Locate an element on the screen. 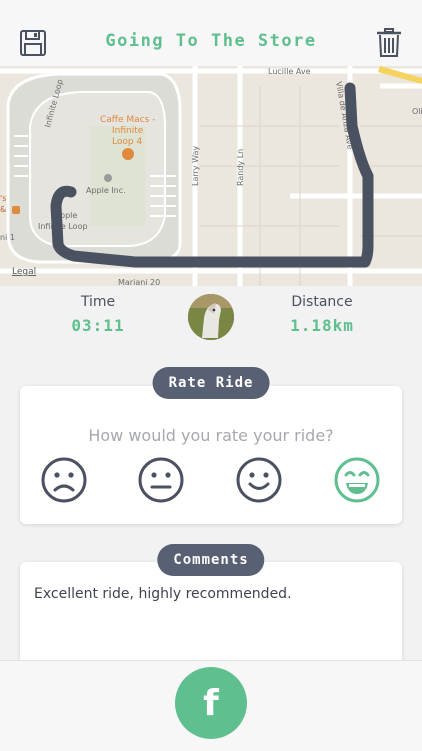 This screenshot has height=751, width=422. save-button is located at coordinates (33, 43).